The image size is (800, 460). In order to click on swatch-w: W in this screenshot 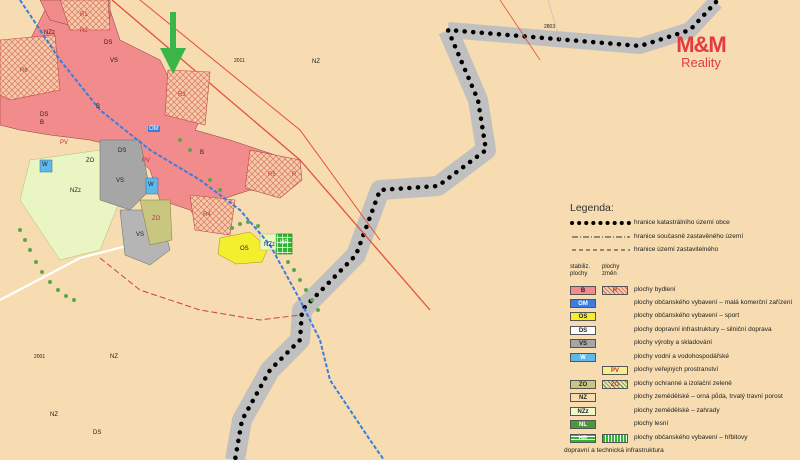, I will do `click(583, 357)`.